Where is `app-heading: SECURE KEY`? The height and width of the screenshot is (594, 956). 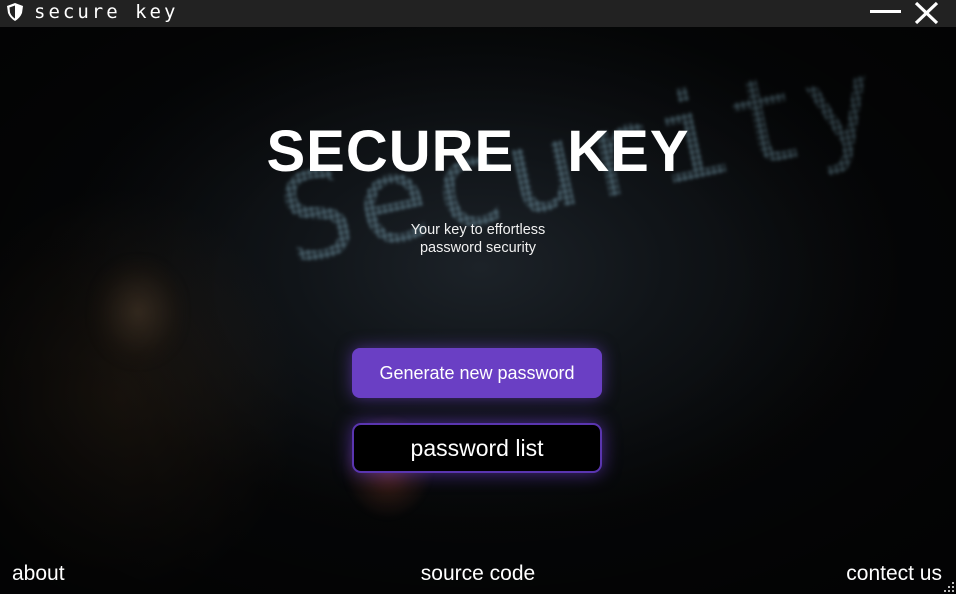
app-heading: SECURE KEY is located at coordinates (478, 151).